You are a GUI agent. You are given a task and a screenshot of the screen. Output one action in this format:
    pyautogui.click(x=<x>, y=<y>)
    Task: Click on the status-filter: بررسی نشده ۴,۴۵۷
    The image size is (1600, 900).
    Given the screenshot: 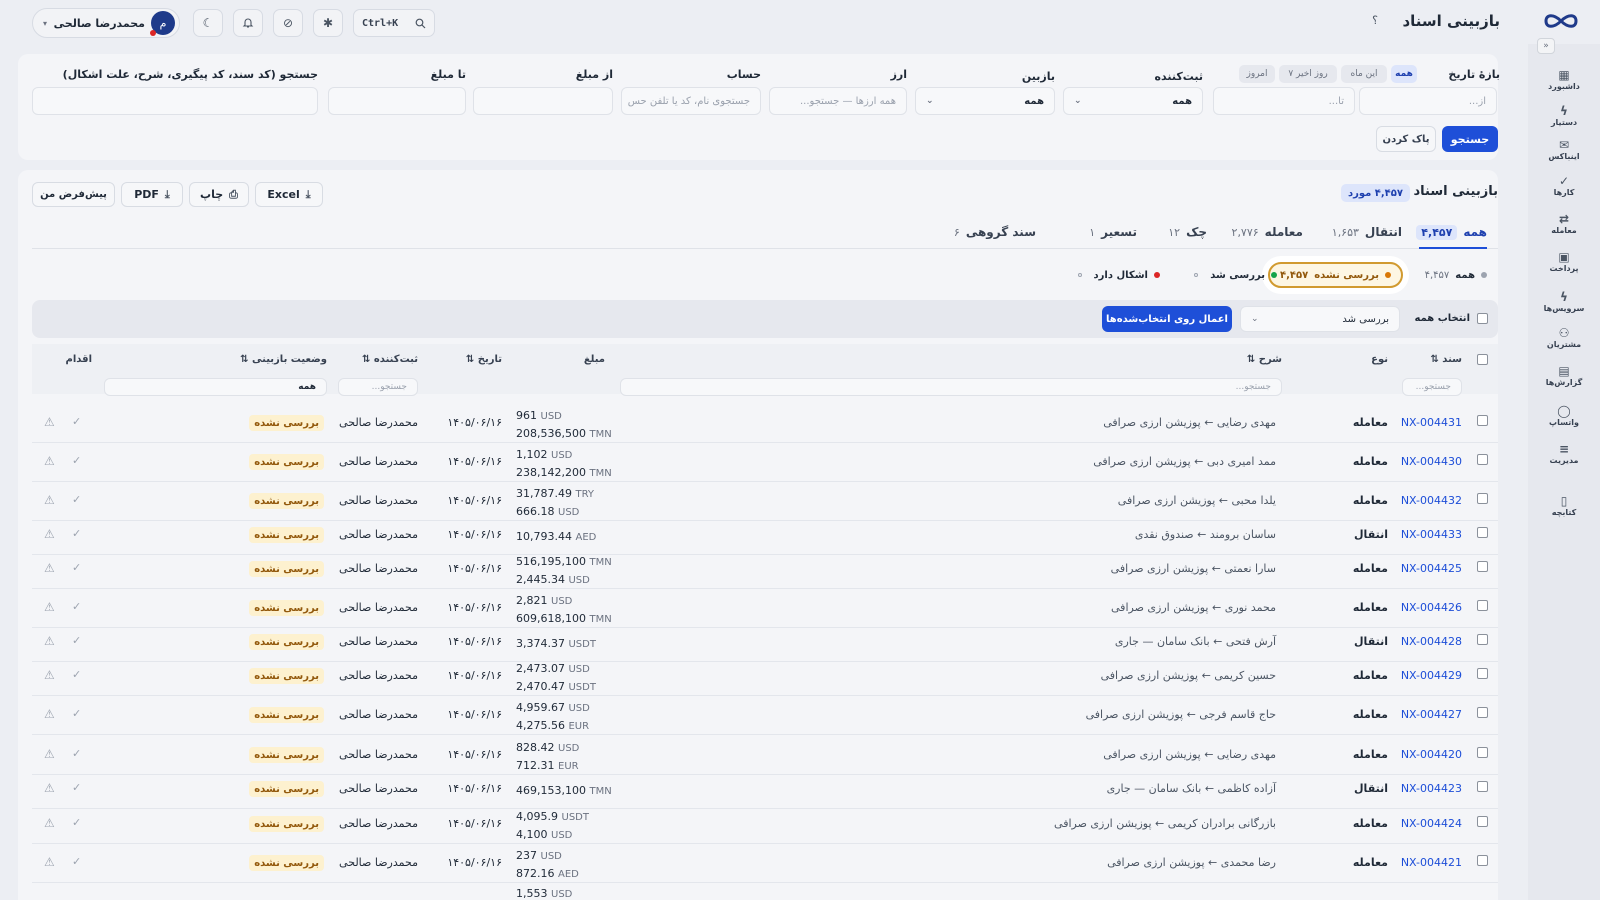 What is the action you would take?
    pyautogui.click(x=1335, y=275)
    